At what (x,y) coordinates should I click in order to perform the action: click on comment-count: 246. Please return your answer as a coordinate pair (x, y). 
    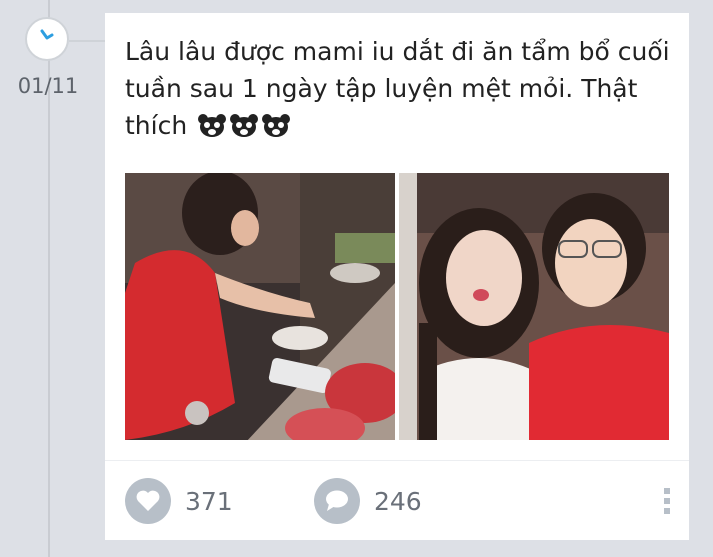
    Looking at the image, I should click on (398, 501).